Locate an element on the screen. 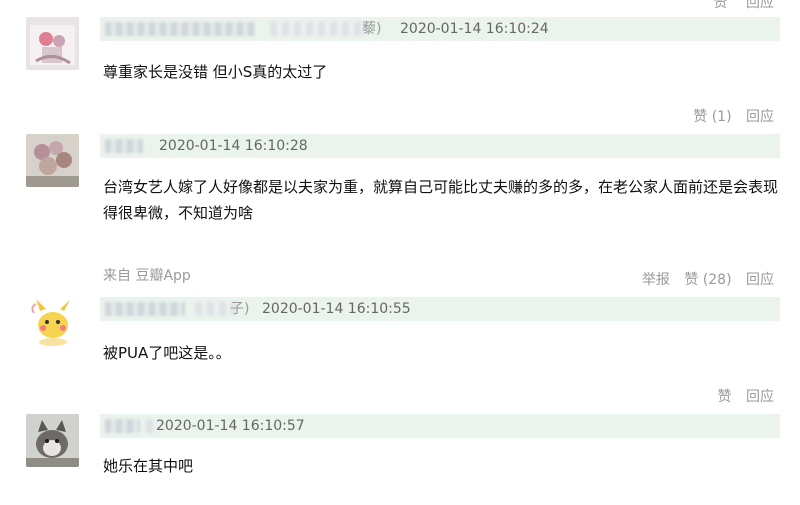 The image size is (800, 505). comment-text: 被PUA了吧这是。。 is located at coordinates (167, 353).